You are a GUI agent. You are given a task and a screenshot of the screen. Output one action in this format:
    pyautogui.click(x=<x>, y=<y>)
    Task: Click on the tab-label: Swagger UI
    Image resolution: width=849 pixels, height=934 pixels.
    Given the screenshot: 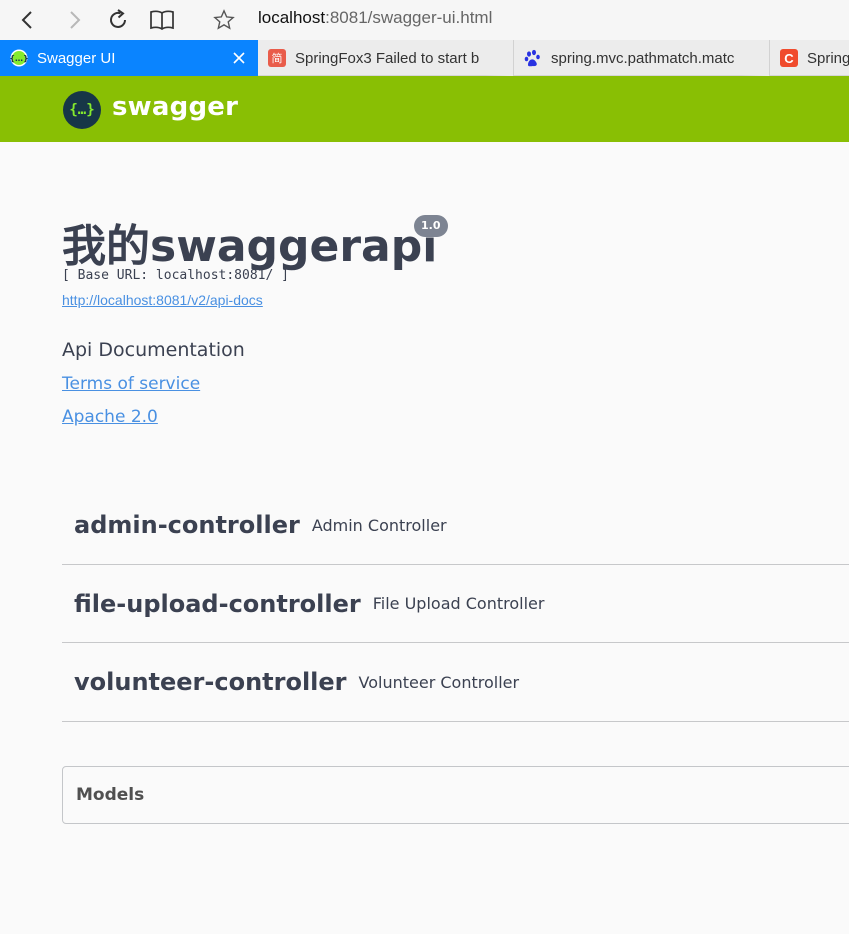 What is the action you would take?
    pyautogui.click(x=76, y=58)
    